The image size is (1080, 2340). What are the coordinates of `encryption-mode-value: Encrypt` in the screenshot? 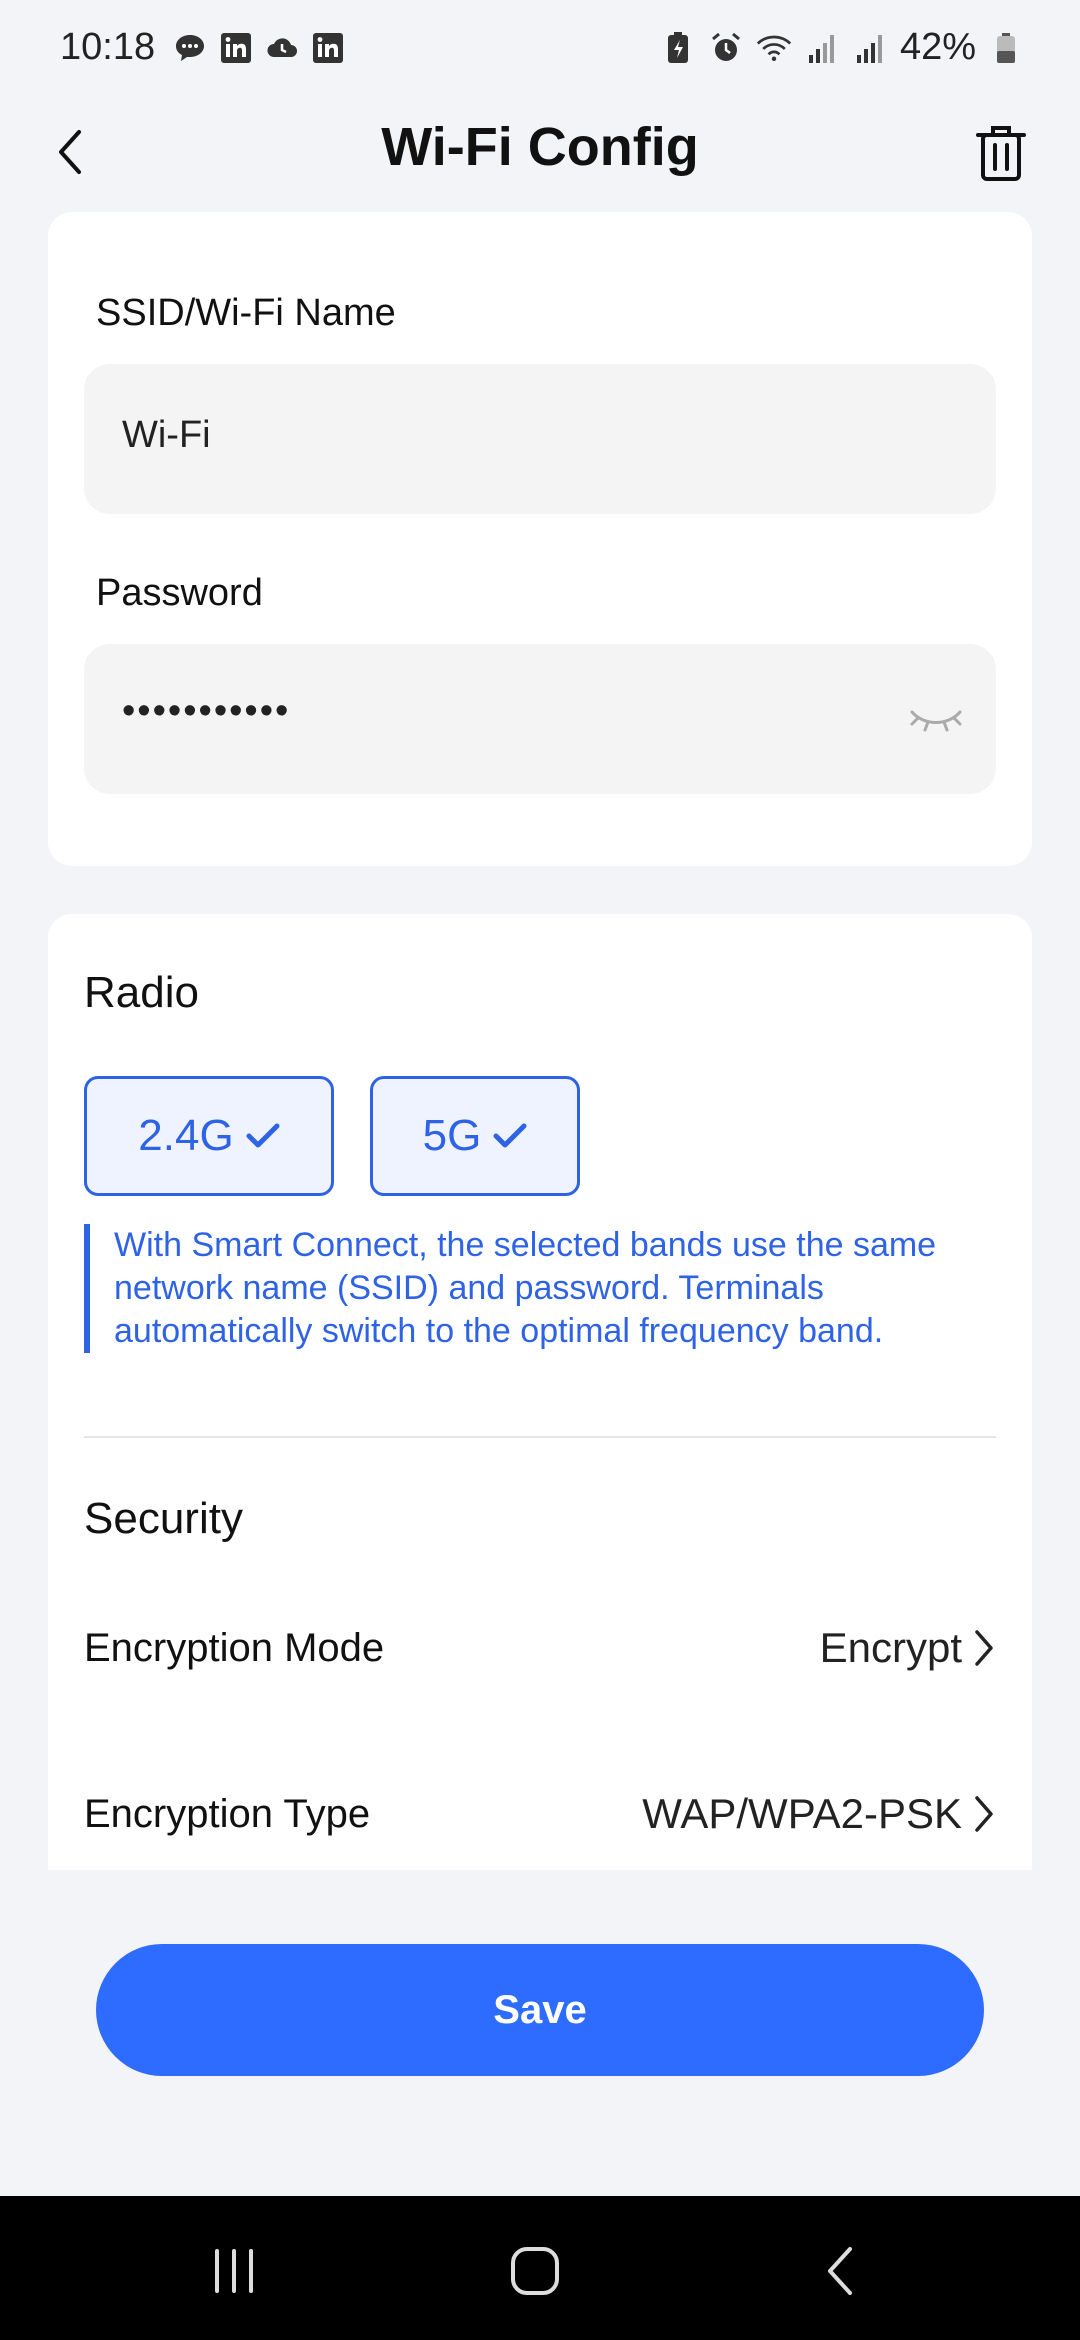 It's located at (890, 1647).